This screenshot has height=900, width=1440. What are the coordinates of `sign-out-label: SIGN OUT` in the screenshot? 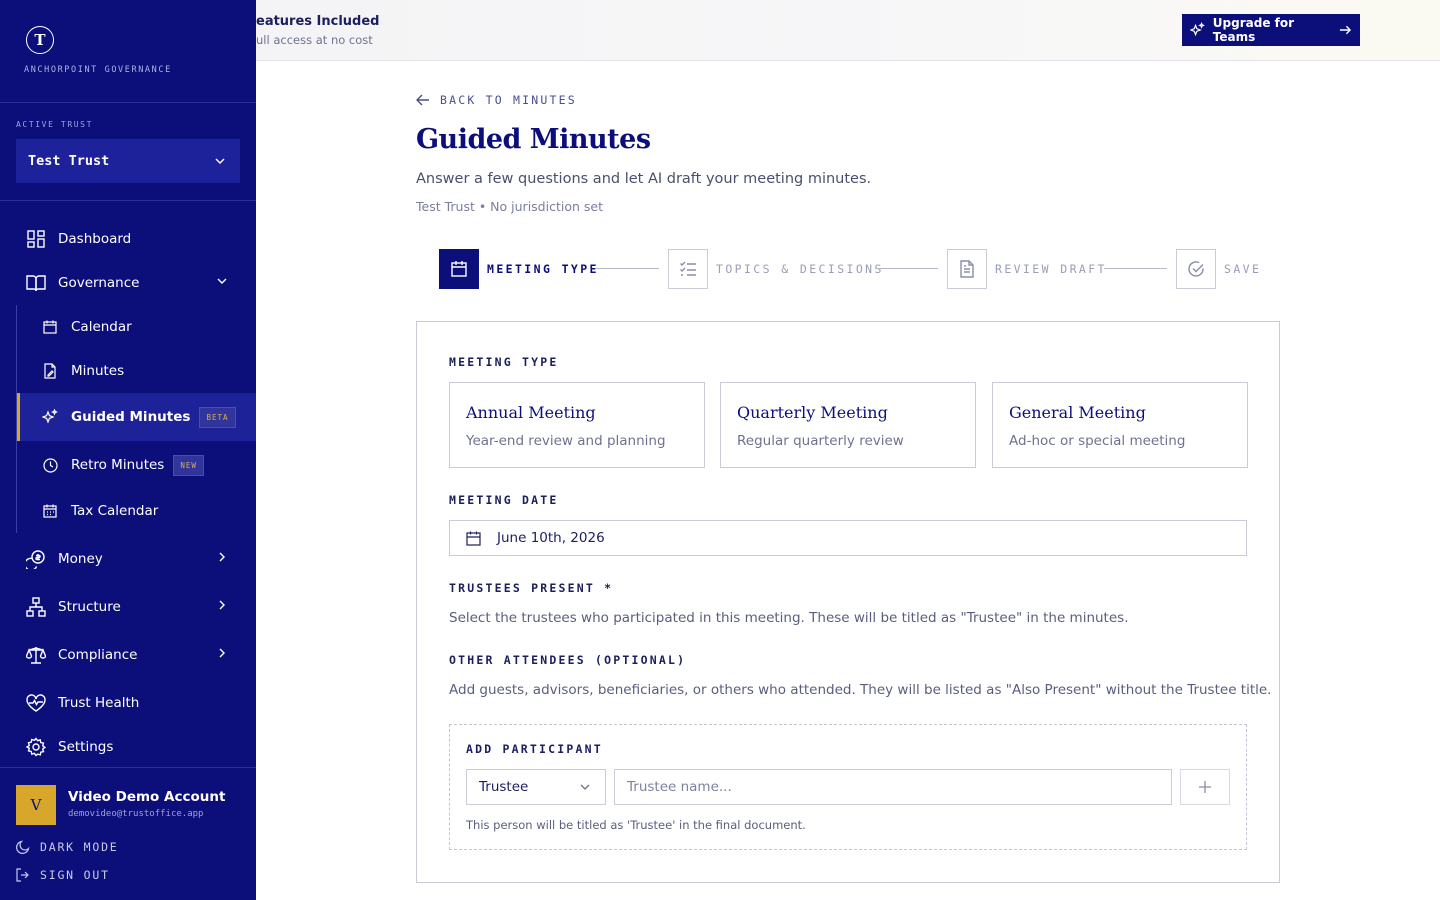 It's located at (75, 875).